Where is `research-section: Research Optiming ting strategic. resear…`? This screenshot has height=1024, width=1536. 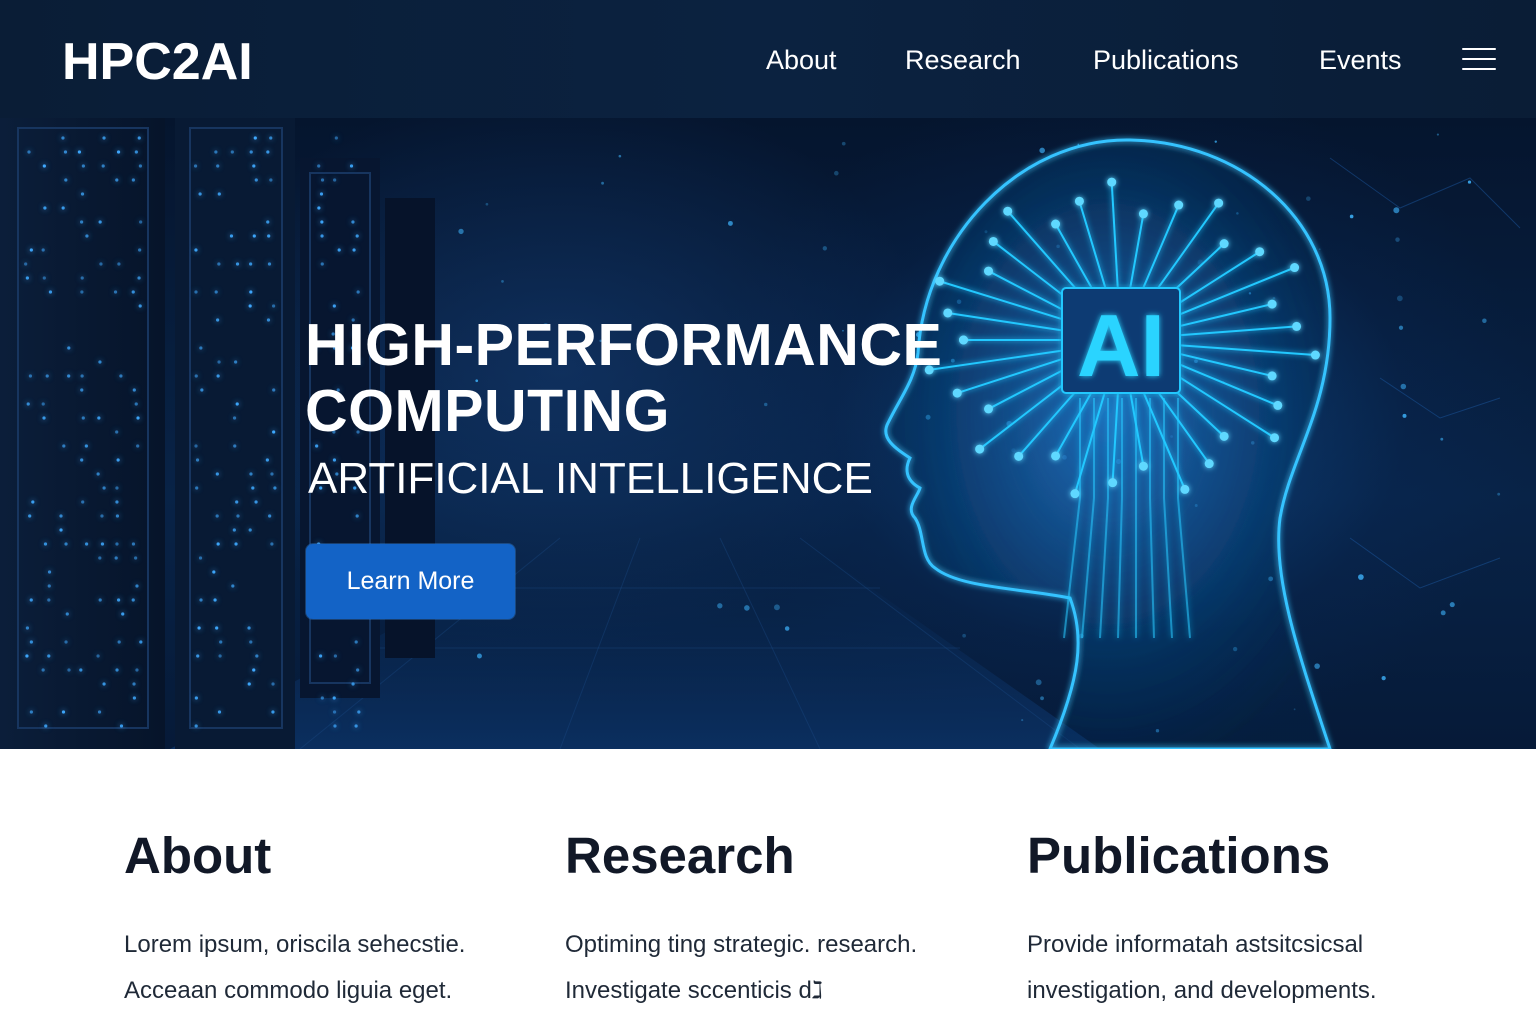
research-section: Research Optiming ting strategic. resear… is located at coordinates (775, 920).